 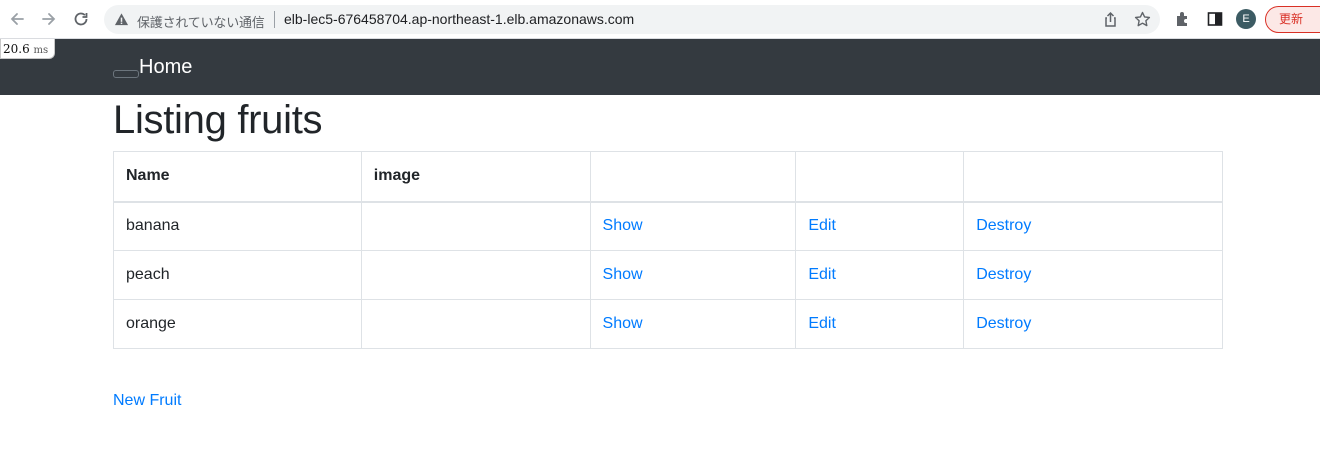 I want to click on update-button: 更新, so click(x=1292, y=19).